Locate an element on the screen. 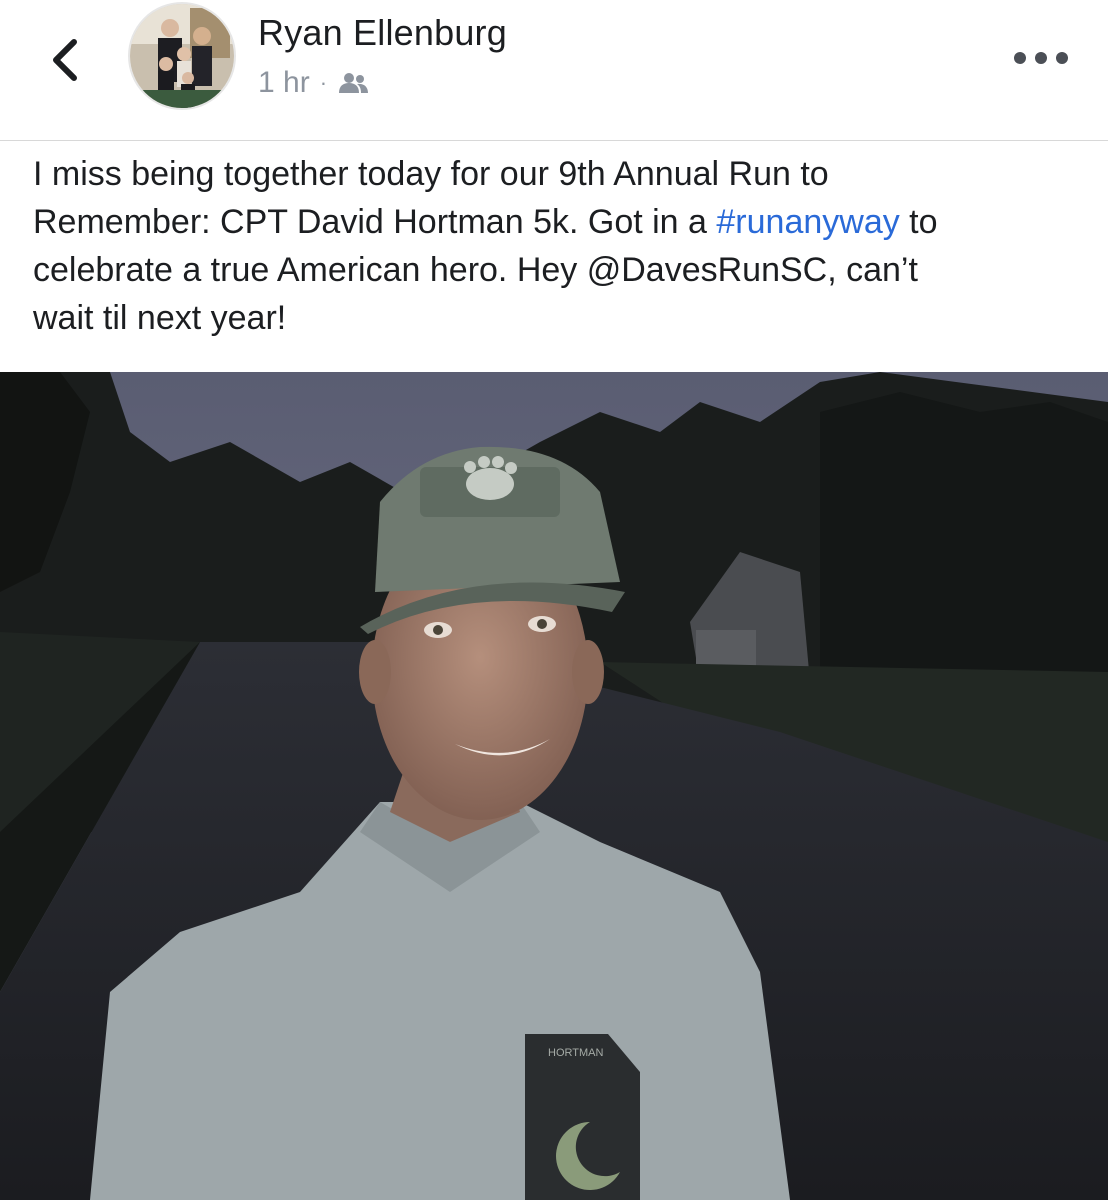  more-button is located at coordinates (1041, 58).